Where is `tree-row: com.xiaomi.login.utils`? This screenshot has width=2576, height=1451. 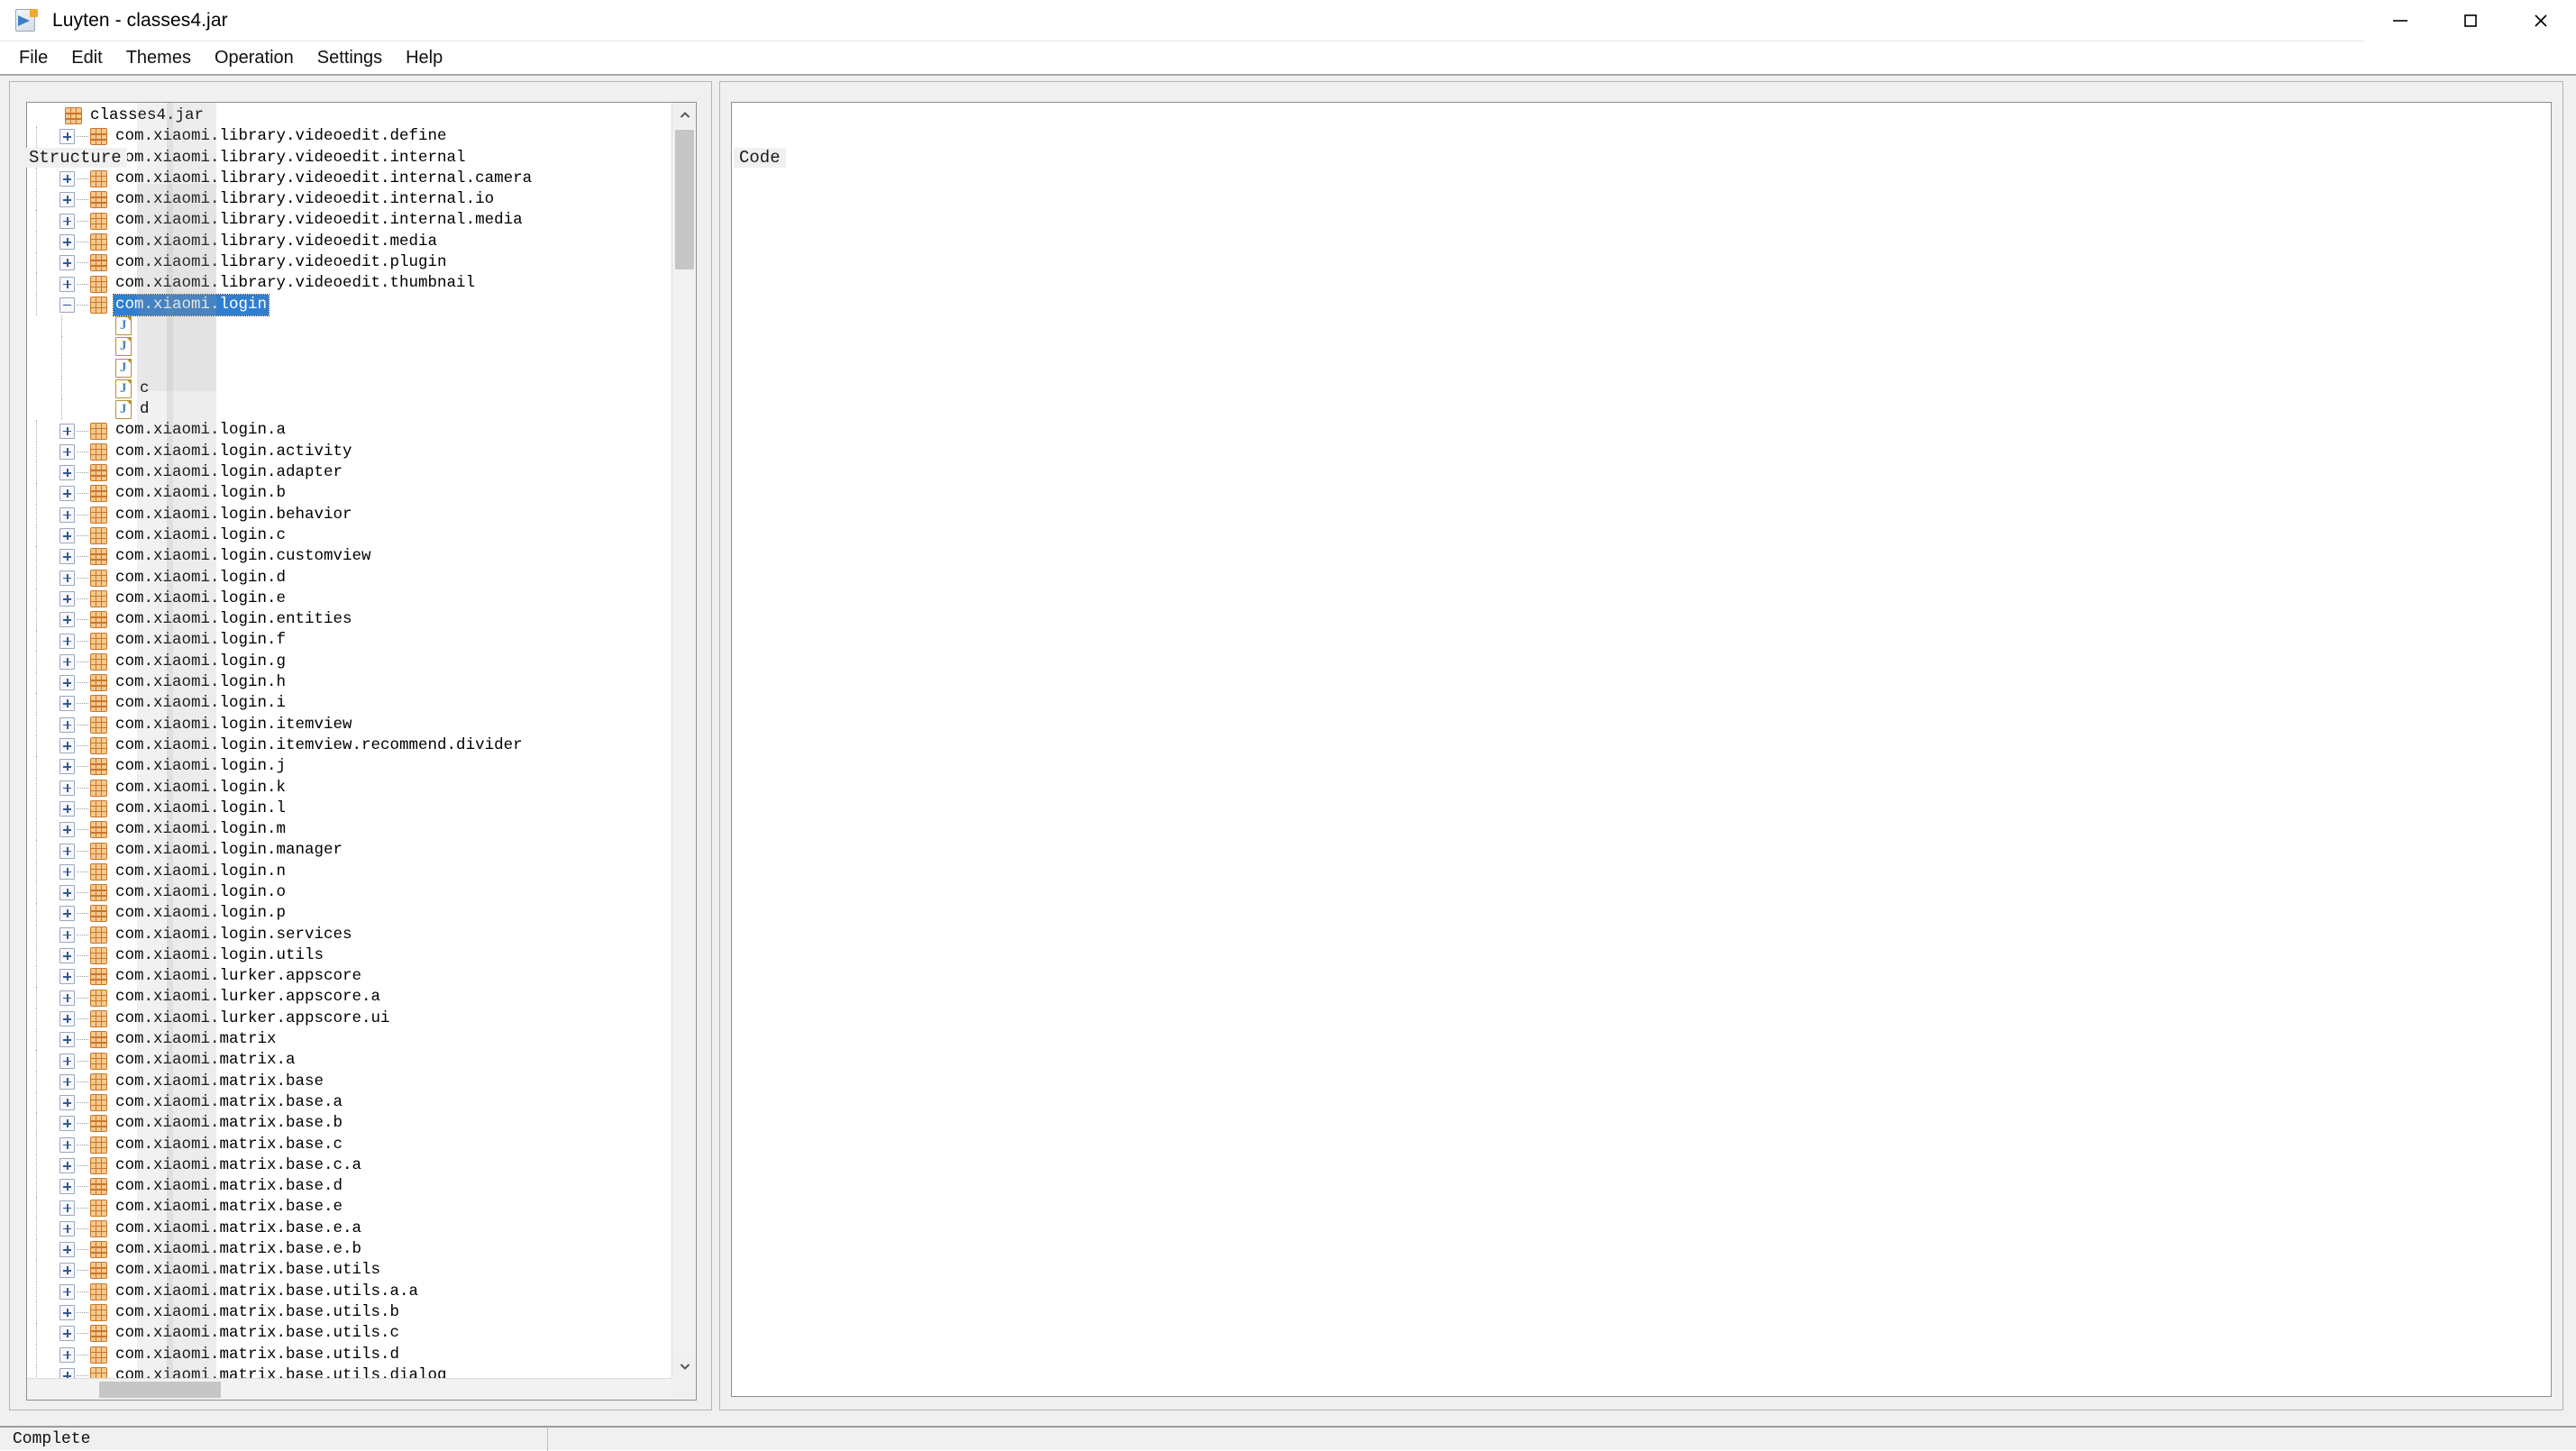 tree-row: com.xiaomi.login.utils is located at coordinates (349, 956).